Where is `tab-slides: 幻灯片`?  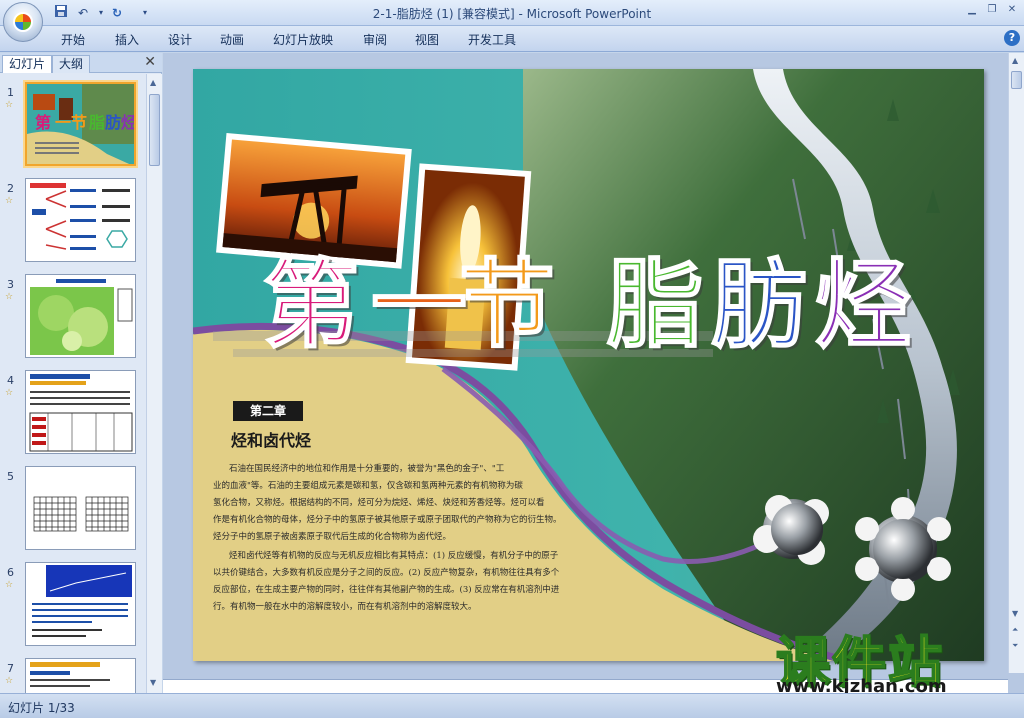 tab-slides: 幻灯片 is located at coordinates (27, 64).